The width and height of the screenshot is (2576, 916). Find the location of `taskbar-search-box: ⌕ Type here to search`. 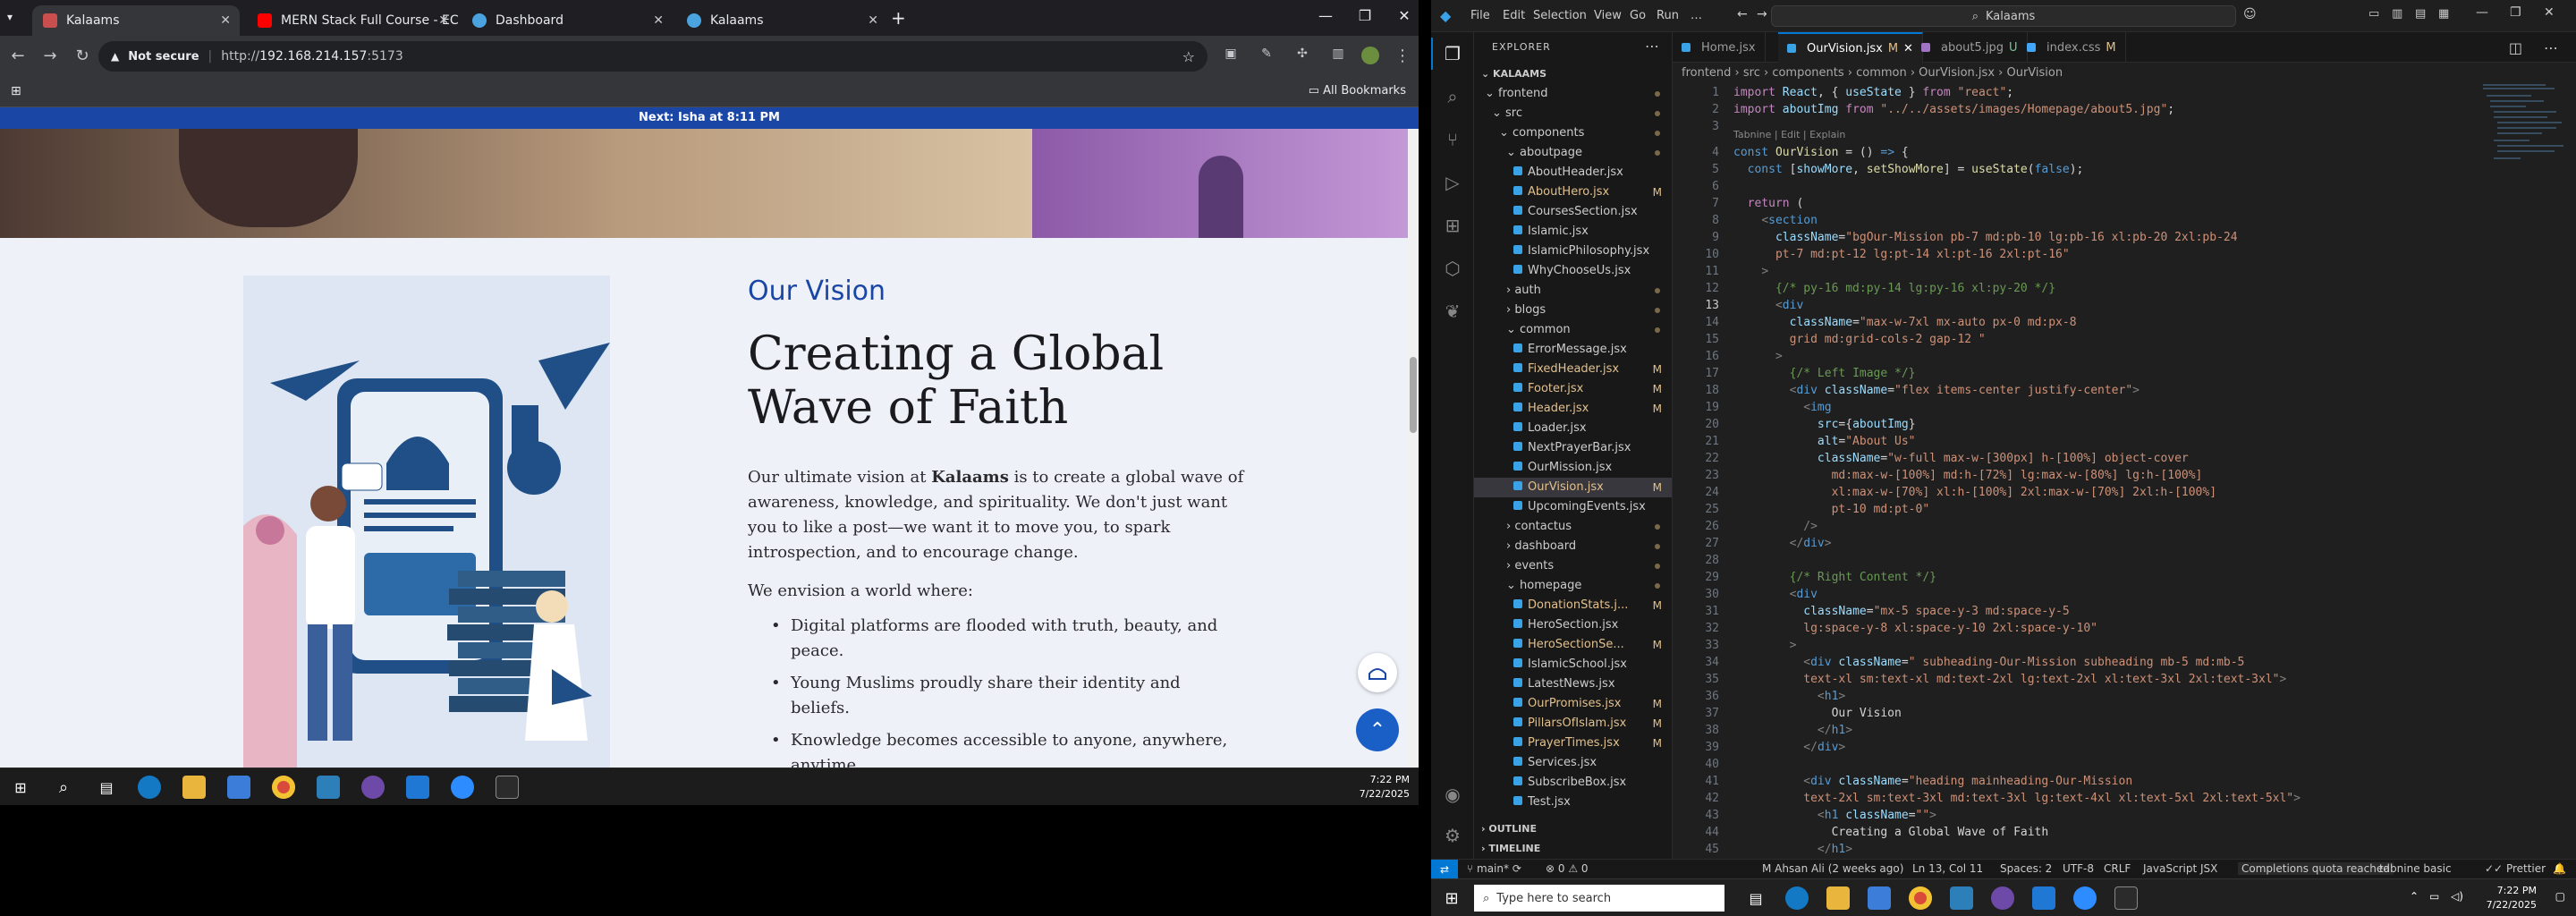

taskbar-search-box: ⌕ Type here to search is located at coordinates (1599, 898).